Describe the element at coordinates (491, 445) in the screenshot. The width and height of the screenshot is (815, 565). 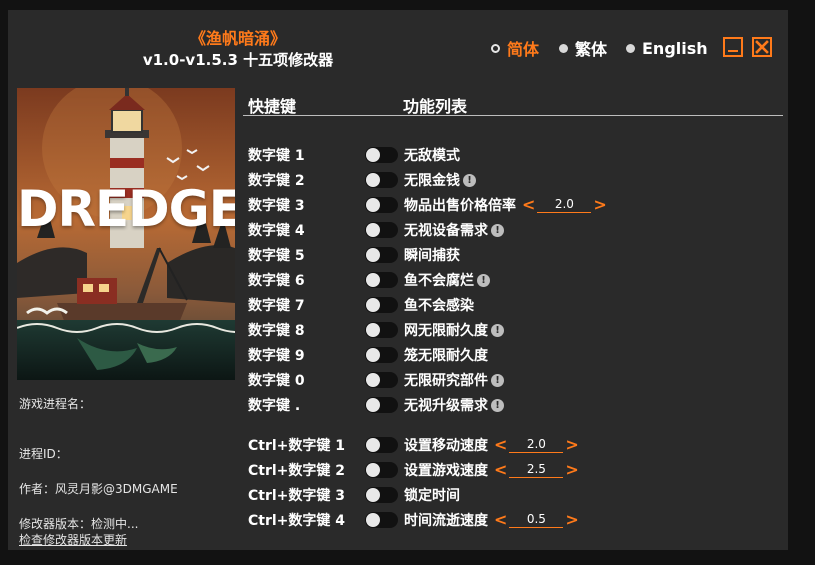
I see `cheat-label: 设置移动速度 < >` at that location.